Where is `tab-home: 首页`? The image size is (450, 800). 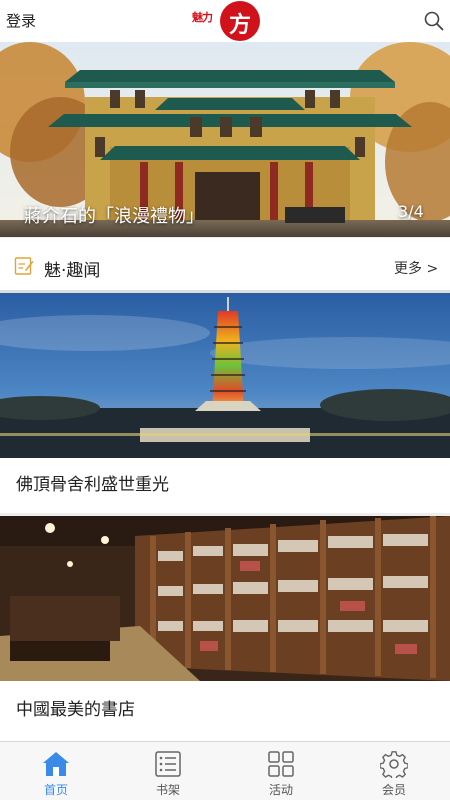
tab-home: 首页 is located at coordinates (56, 771).